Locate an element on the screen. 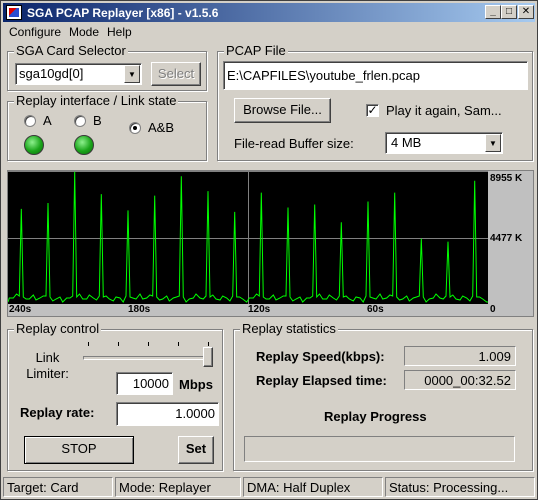  replay-progress-label: Replay Progress is located at coordinates (375, 416).